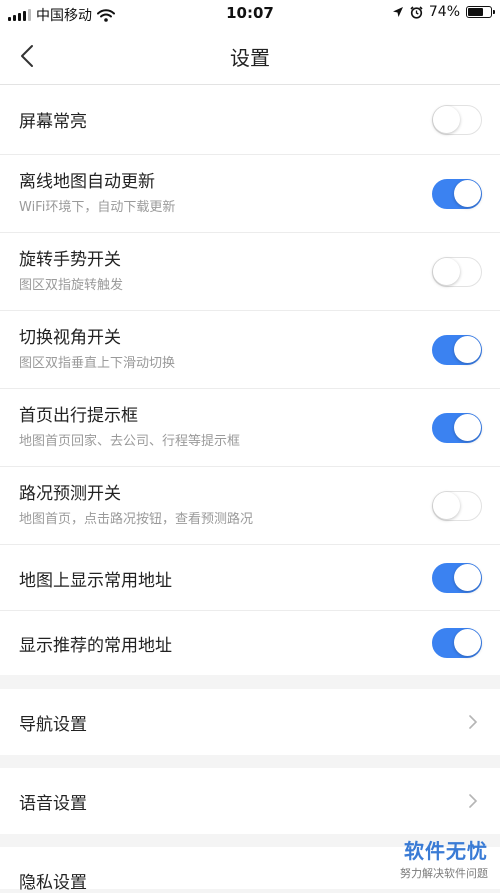 The height and width of the screenshot is (893, 500). I want to click on watermark-subtitle: 努力解决软件问题, so click(444, 873).